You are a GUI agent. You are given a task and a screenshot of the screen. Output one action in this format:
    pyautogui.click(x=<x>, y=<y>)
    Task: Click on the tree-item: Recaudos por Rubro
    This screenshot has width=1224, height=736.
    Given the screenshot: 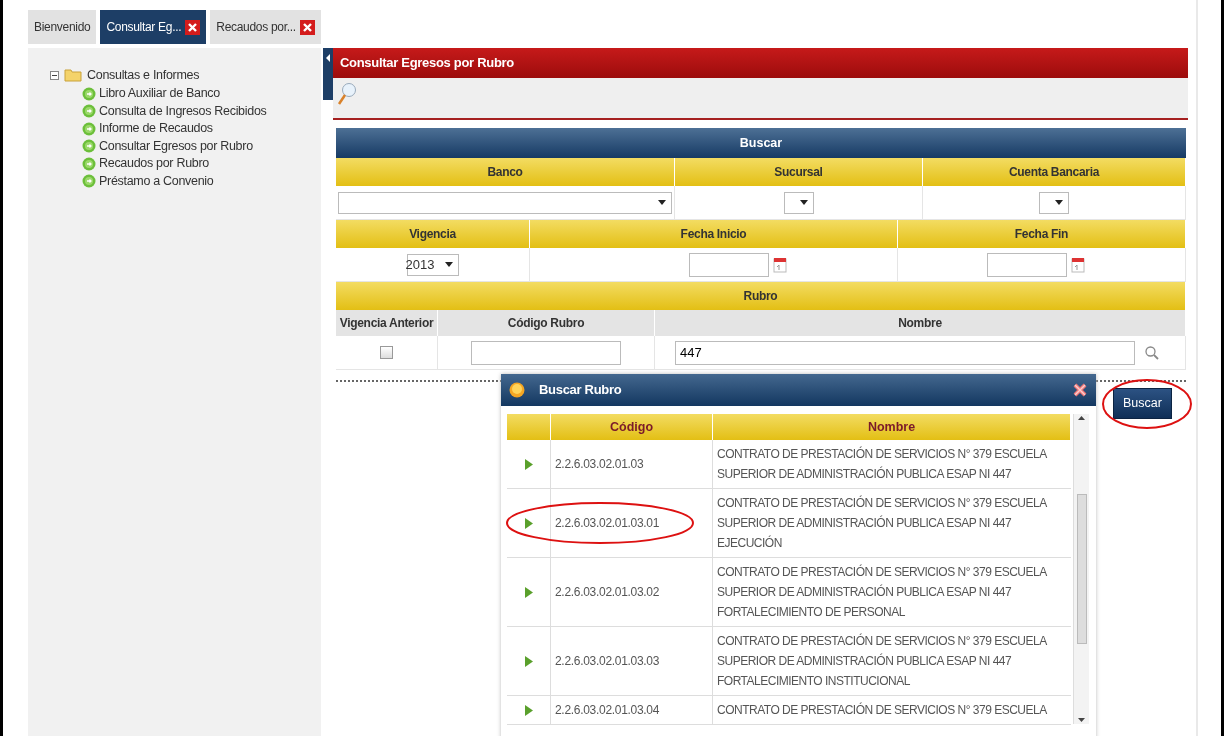 What is the action you would take?
    pyautogui.click(x=154, y=163)
    